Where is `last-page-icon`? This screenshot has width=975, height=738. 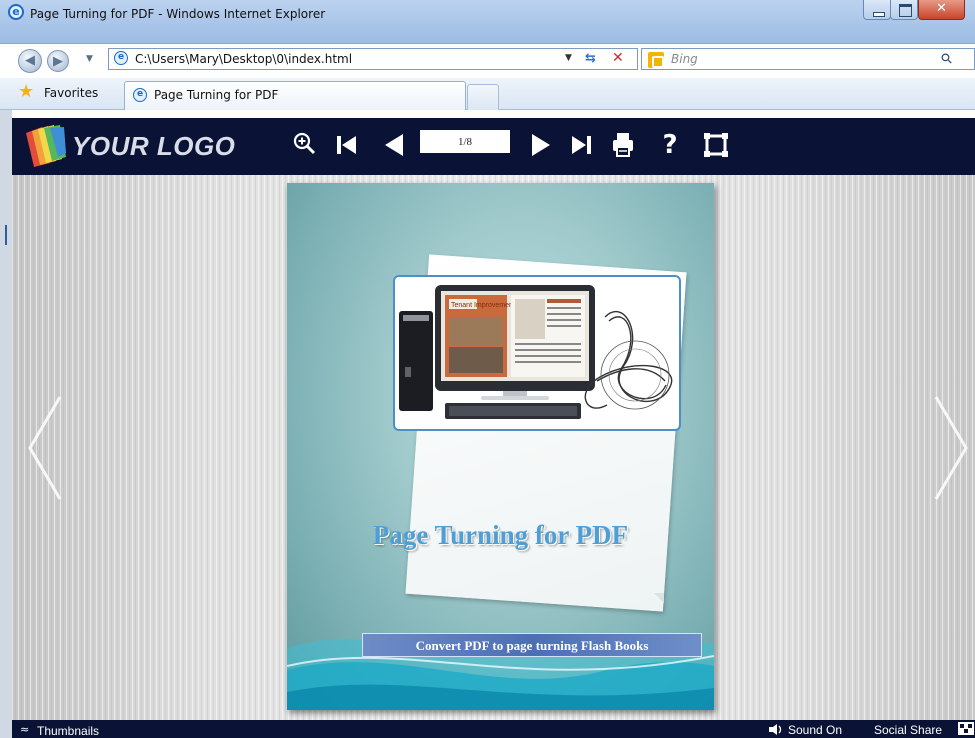 last-page-icon is located at coordinates (581, 145).